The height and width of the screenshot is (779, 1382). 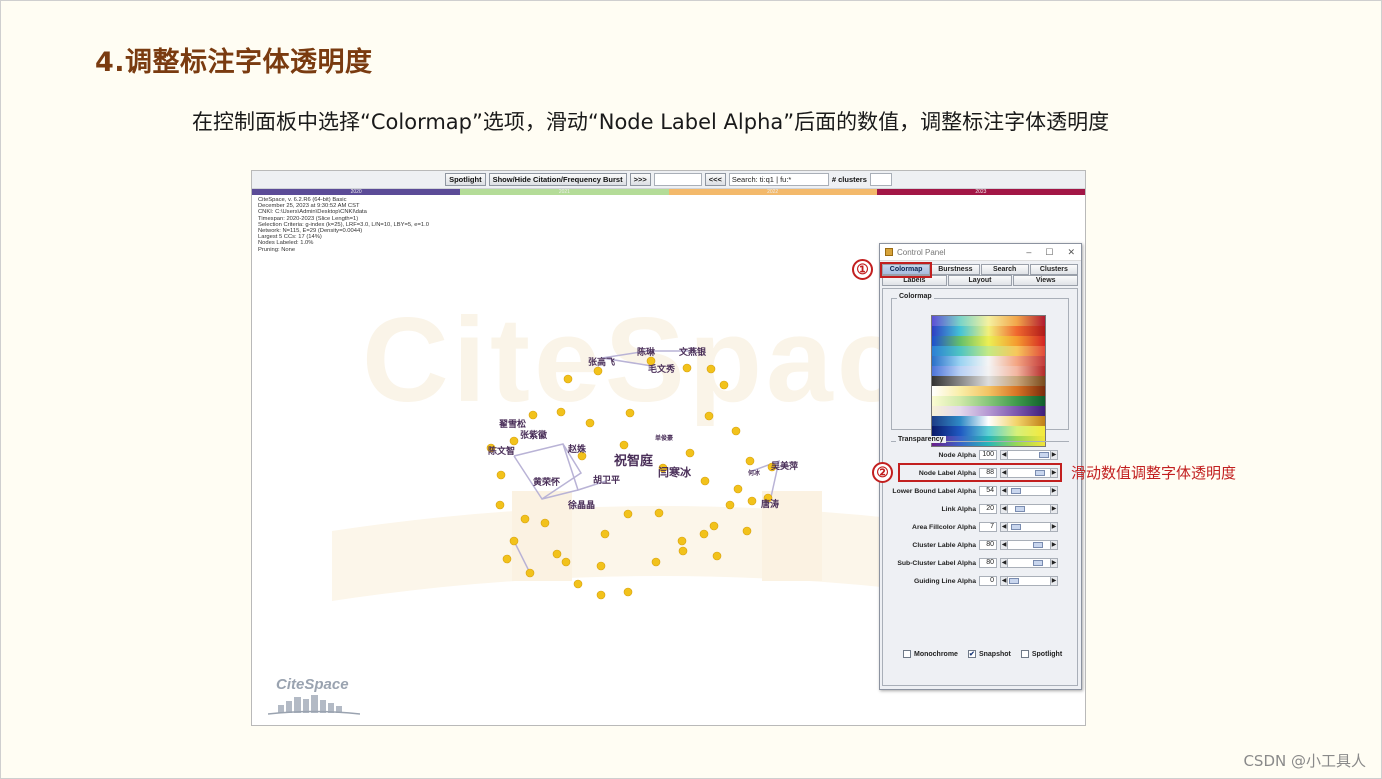 I want to click on checkbox-spotlight: Spotlight, so click(x=1041, y=654).